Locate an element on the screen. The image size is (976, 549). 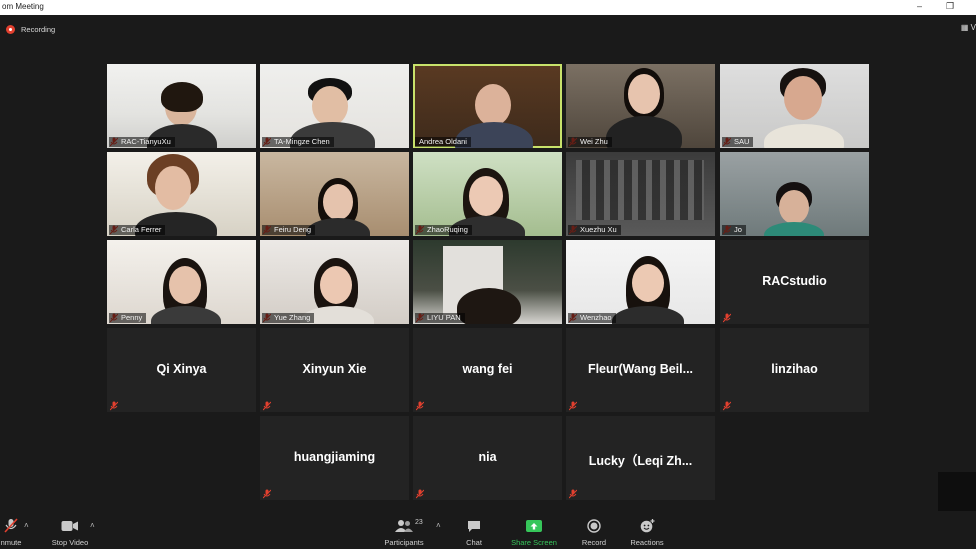
name-tile: nia is located at coordinates (487, 458).